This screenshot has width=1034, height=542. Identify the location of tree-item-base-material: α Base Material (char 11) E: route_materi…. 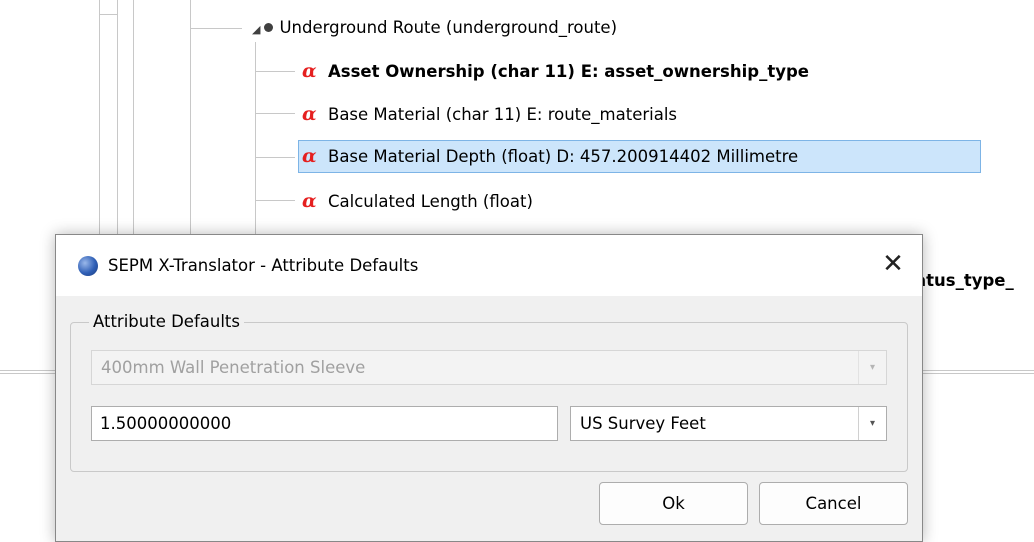
(489, 114).